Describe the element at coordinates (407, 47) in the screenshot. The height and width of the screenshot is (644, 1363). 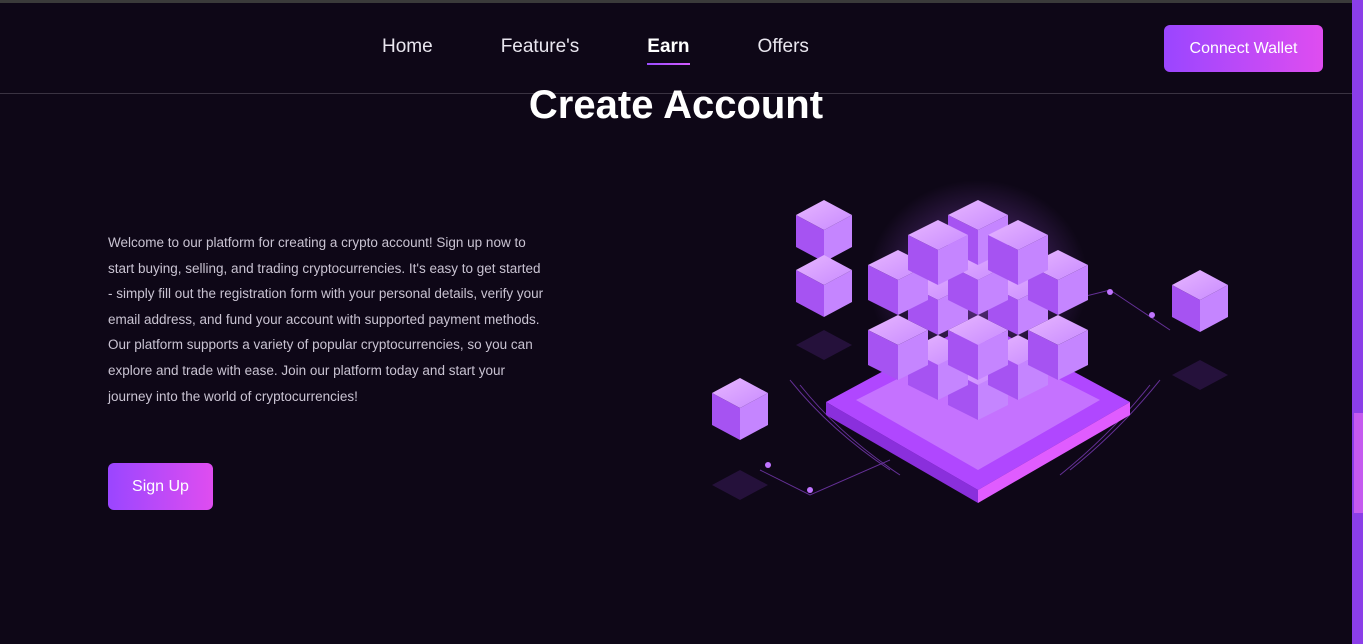
I see `nav-home-link: Home` at that location.